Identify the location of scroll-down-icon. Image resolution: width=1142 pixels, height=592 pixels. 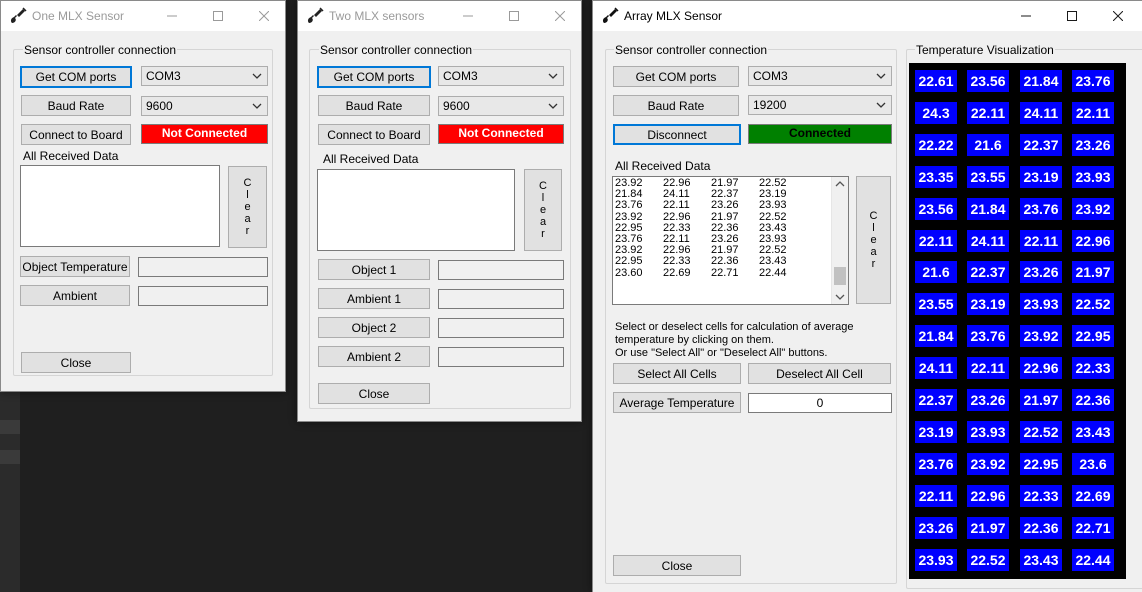
(840, 297).